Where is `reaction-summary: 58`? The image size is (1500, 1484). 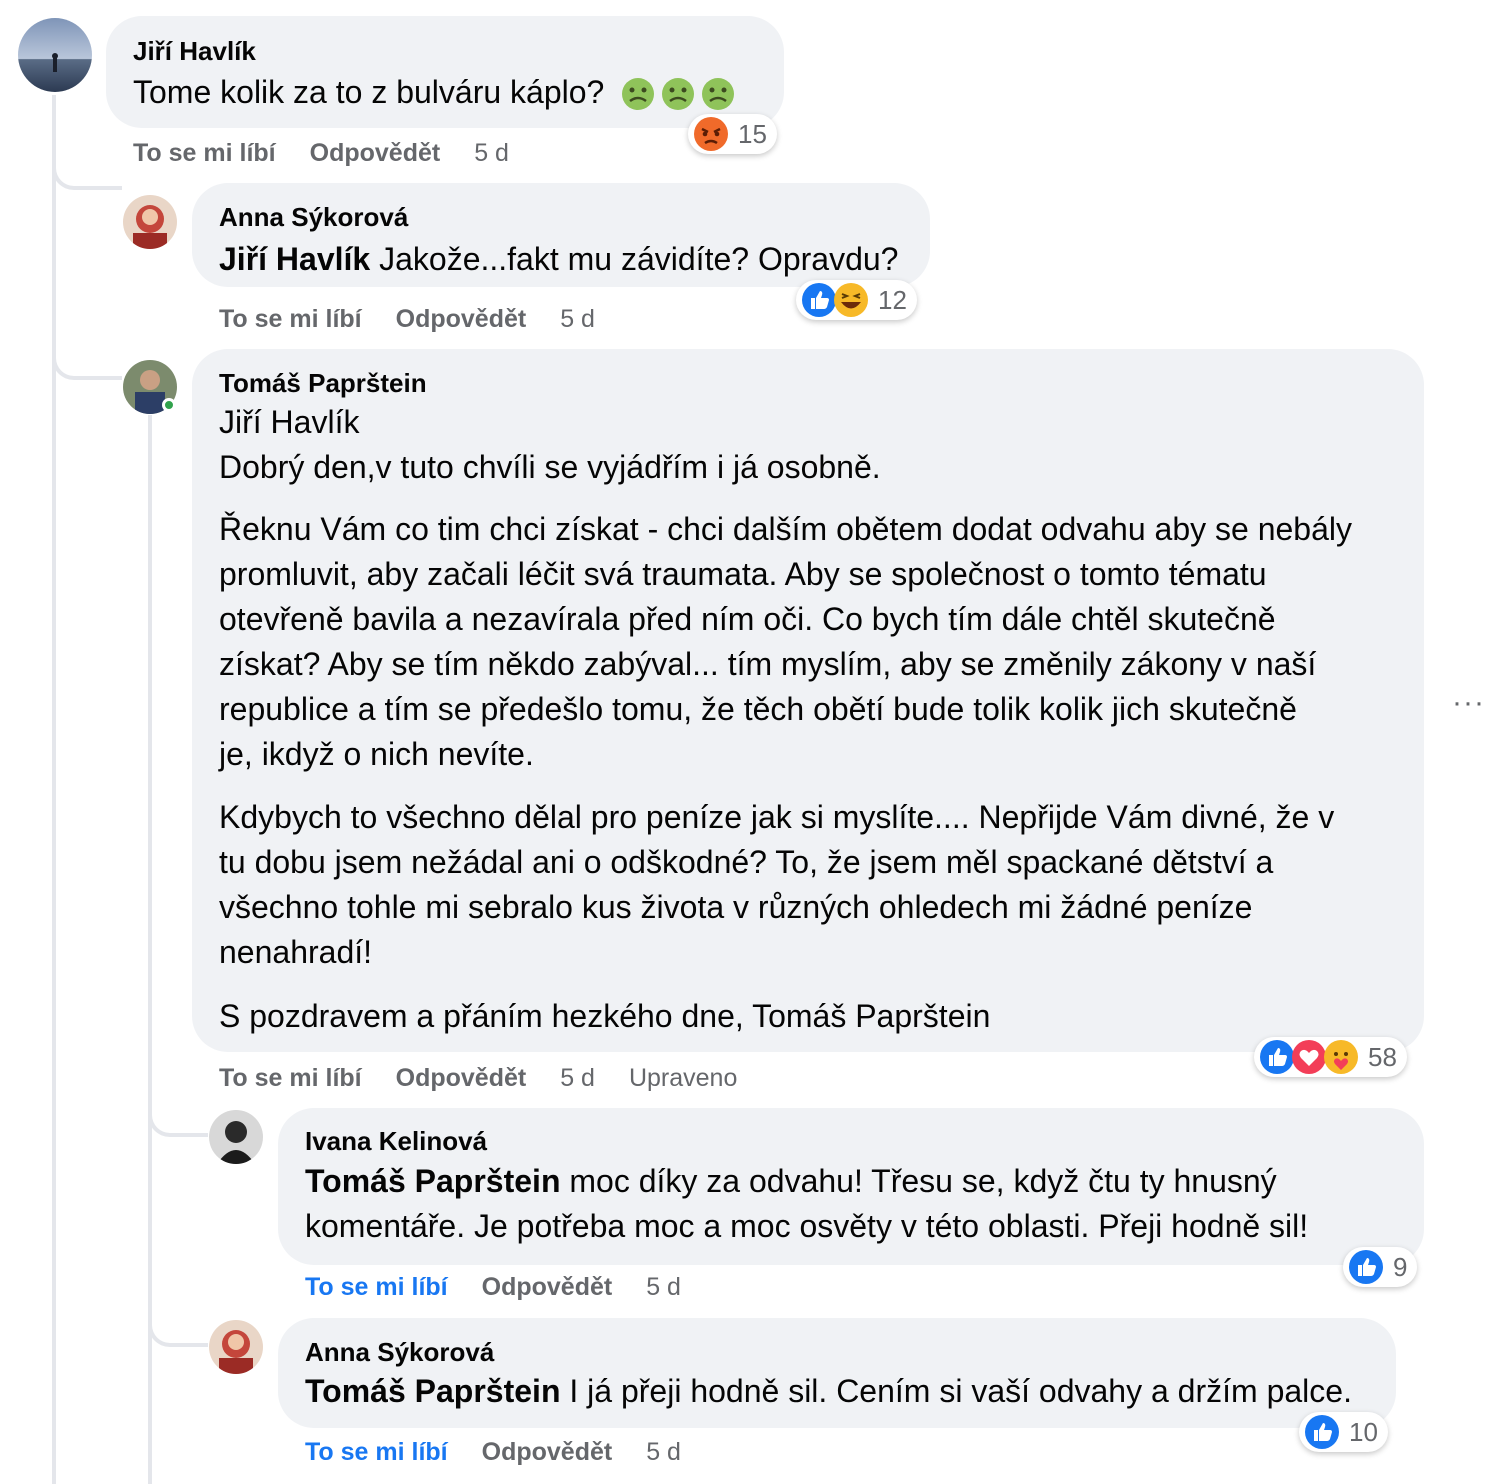 reaction-summary: 58 is located at coordinates (1330, 1057).